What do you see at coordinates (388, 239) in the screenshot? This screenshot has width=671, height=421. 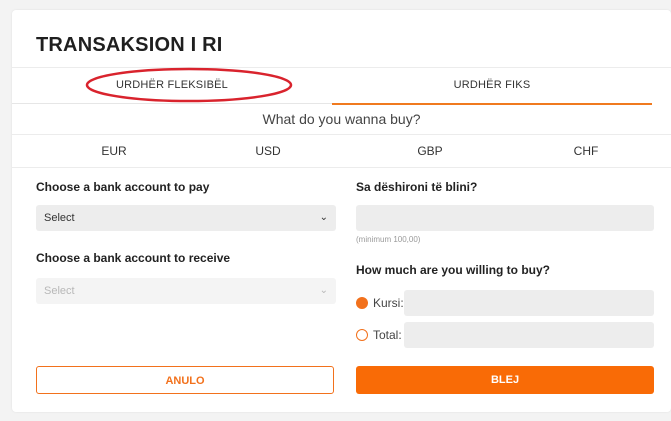 I see `amount-hint: (minimum 100,00)` at bounding box center [388, 239].